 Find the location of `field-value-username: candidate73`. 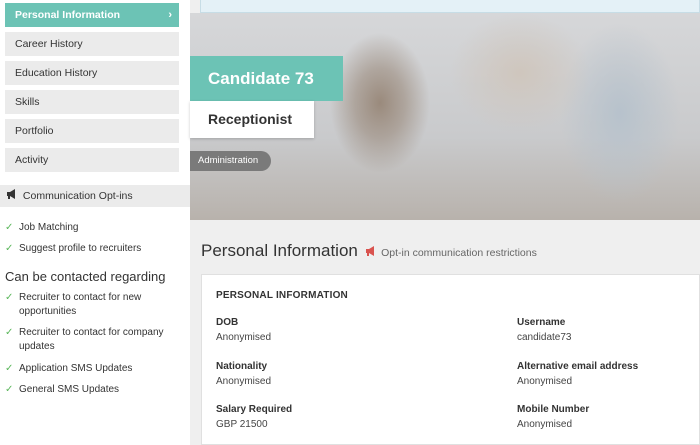

field-value-username: candidate73 is located at coordinates (544, 337).